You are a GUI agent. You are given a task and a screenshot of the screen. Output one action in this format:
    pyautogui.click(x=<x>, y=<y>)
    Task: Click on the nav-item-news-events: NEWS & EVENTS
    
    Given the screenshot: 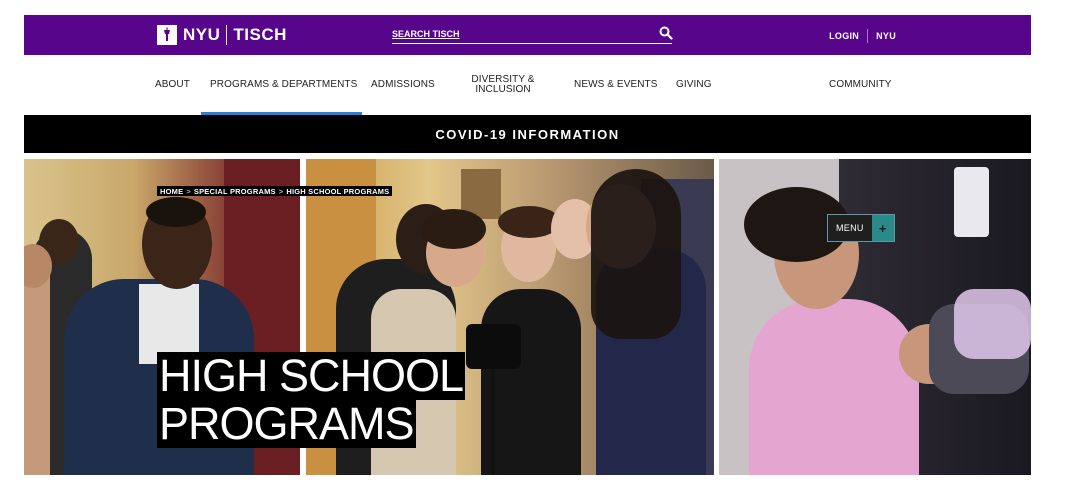 What is the action you would take?
    pyautogui.click(x=616, y=85)
    